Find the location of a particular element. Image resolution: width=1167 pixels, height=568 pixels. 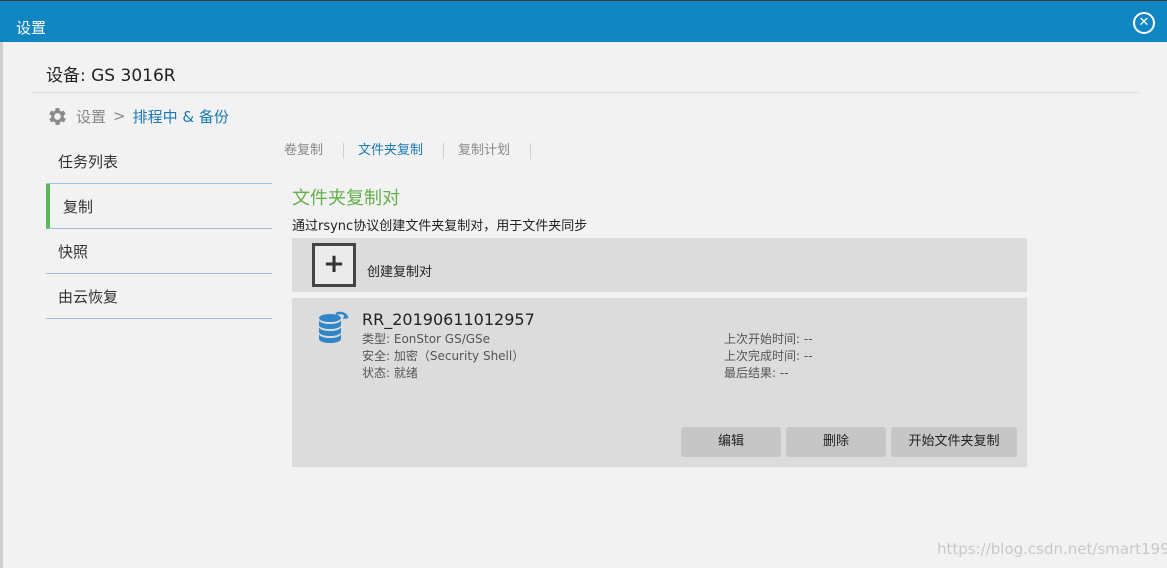

device-title: 设备: GS 3016R is located at coordinates (111, 76).